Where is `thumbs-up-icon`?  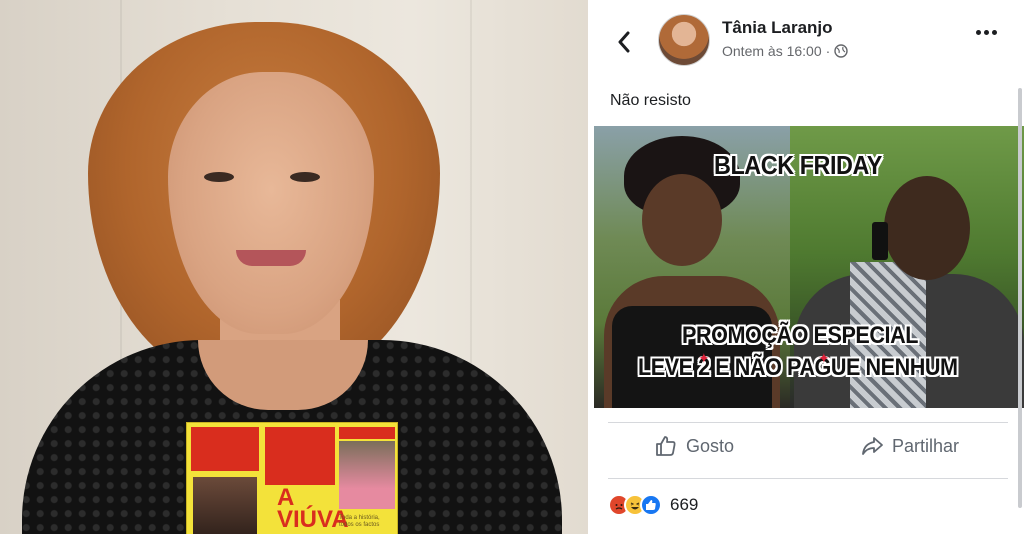 thumbs-up-icon is located at coordinates (666, 446).